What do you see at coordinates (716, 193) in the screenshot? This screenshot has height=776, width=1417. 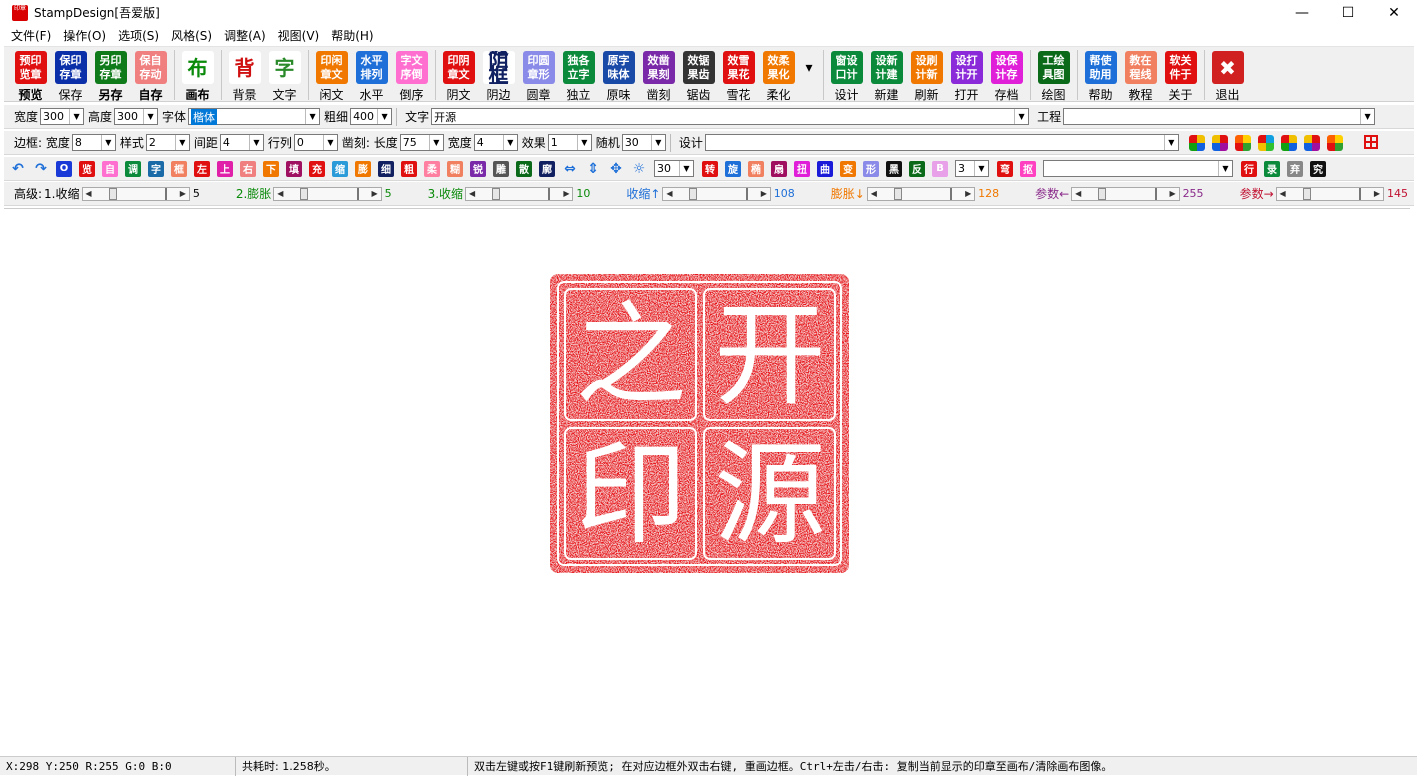 I see `slider-3: ◀ ▶` at bounding box center [716, 193].